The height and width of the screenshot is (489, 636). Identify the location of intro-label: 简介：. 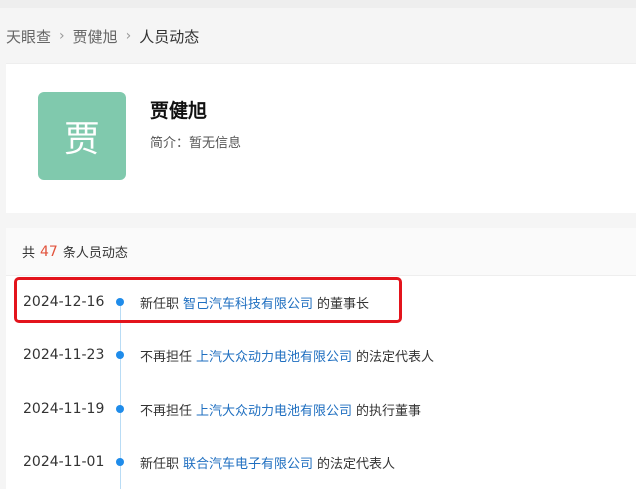
(170, 143).